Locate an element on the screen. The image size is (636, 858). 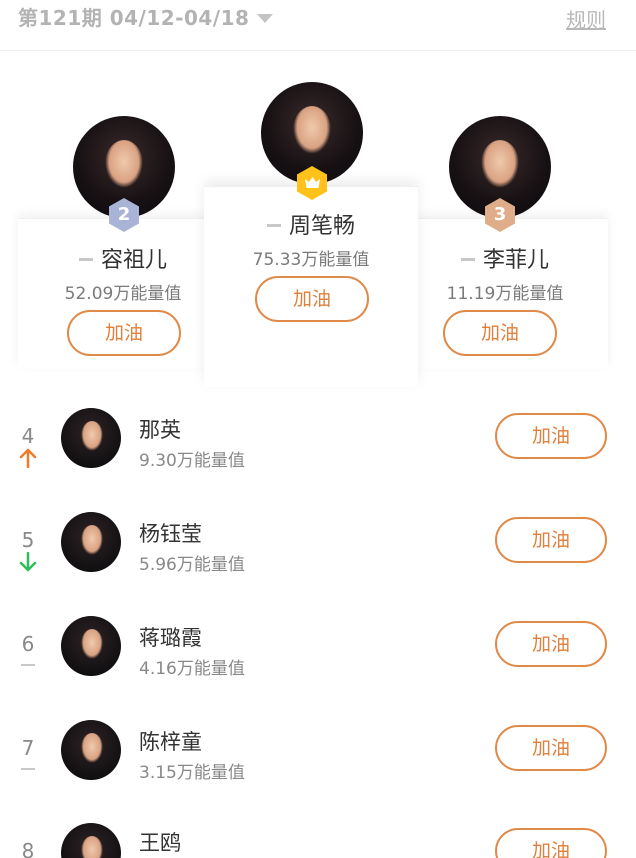
rank-down-arrow-icon is located at coordinates (28, 562).